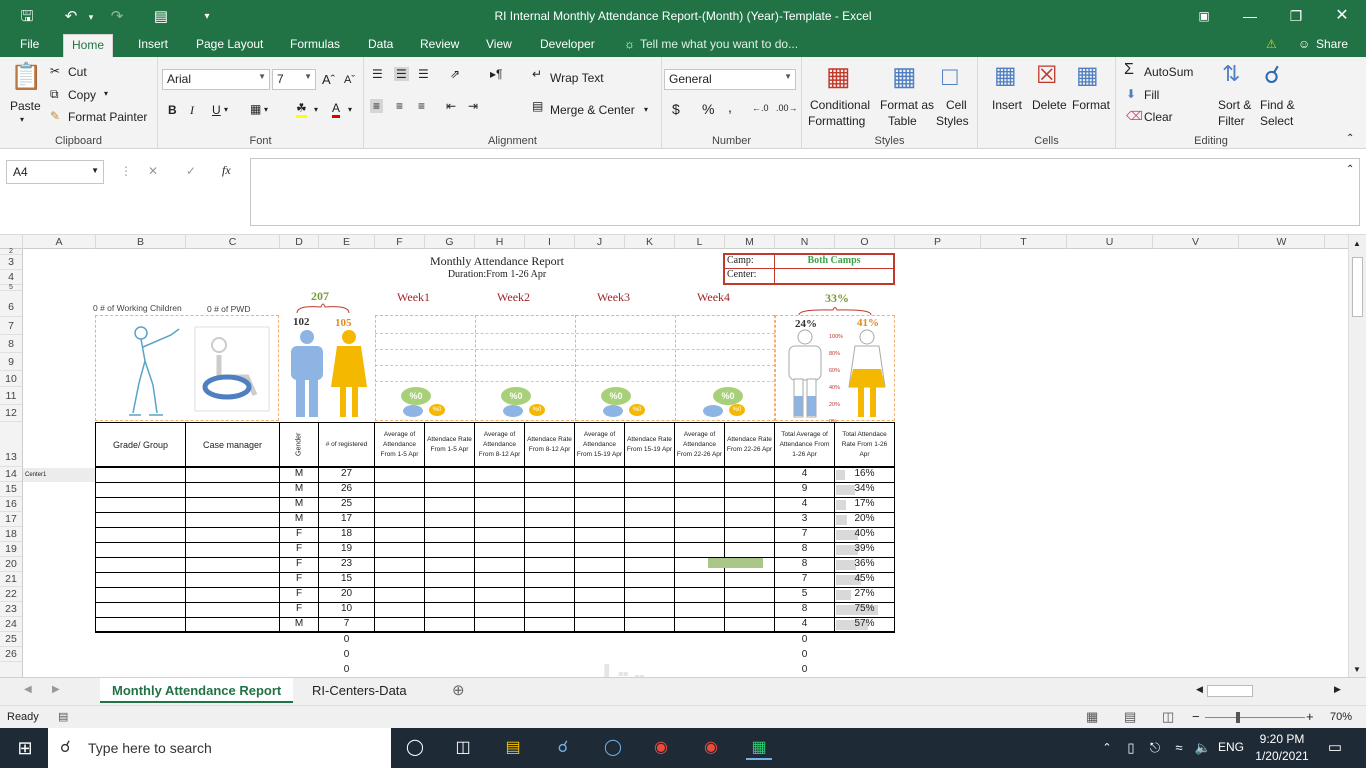 The height and width of the screenshot is (768, 1366). Describe the element at coordinates (1203, 748) in the screenshot. I see `volume-icon: 🔈` at that location.